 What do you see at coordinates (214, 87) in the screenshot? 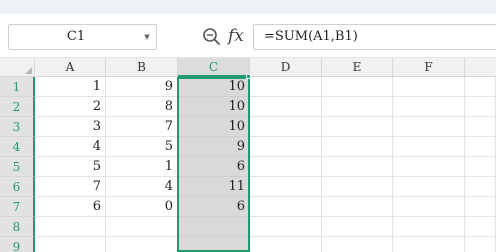
I see `cell-c1: 10` at bounding box center [214, 87].